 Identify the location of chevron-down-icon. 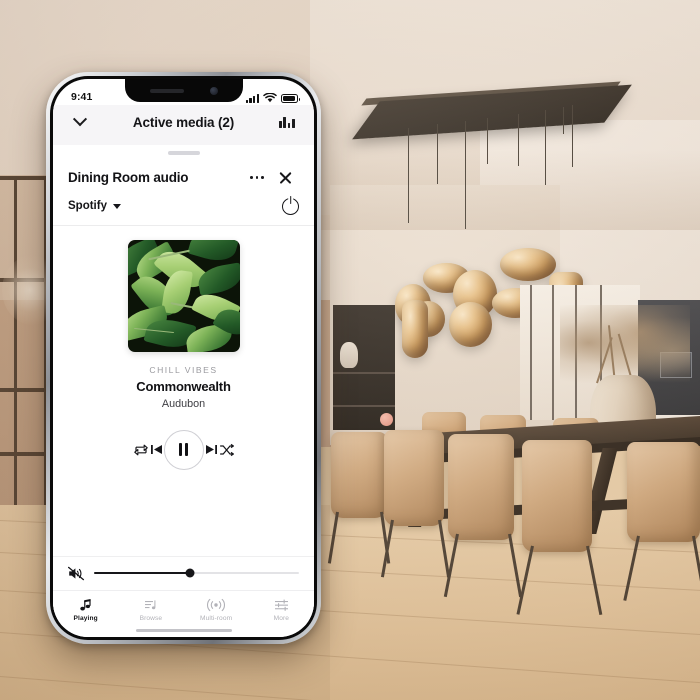
(80, 122).